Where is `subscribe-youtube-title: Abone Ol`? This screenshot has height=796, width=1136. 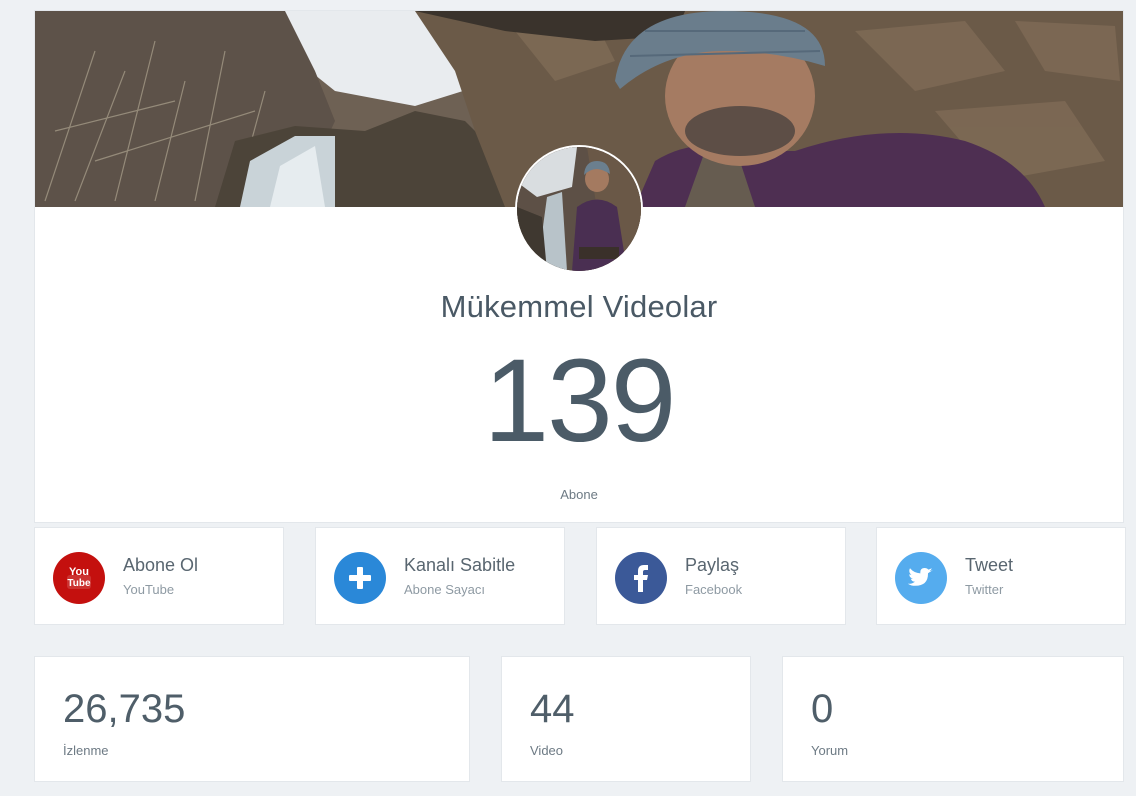 subscribe-youtube-title: Abone Ol is located at coordinates (161, 565).